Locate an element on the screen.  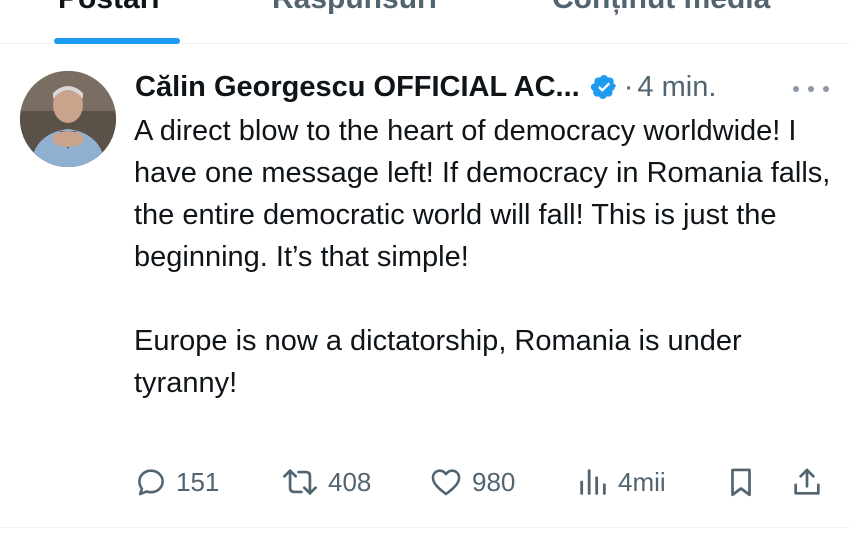
share-button is located at coordinates (807, 482).